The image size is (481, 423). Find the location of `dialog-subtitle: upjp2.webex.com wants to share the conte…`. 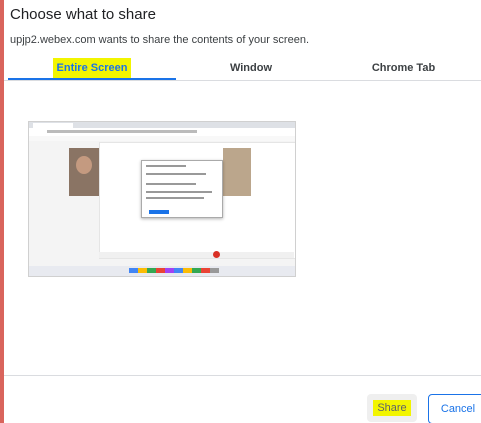

dialog-subtitle: upjp2.webex.com wants to share the conte… is located at coordinates (159, 40).